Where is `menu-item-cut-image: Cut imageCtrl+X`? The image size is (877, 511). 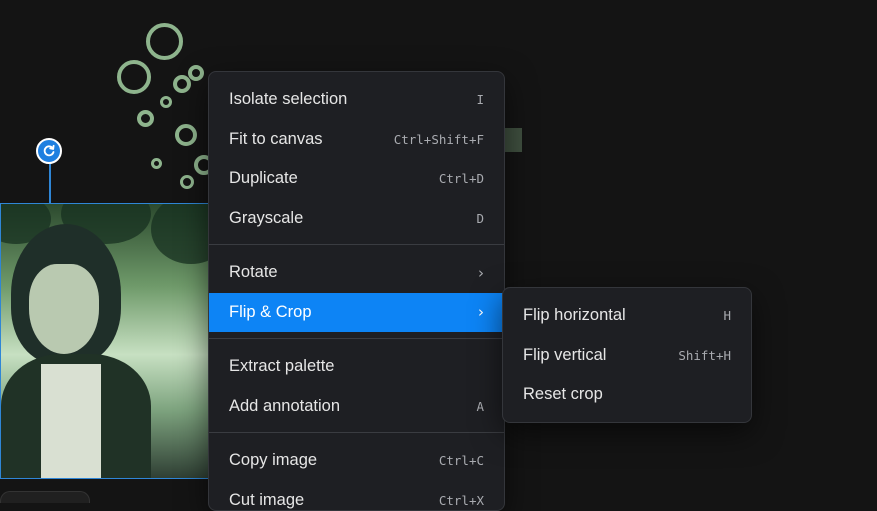 menu-item-cut-image: Cut imageCtrl+X is located at coordinates (356, 496).